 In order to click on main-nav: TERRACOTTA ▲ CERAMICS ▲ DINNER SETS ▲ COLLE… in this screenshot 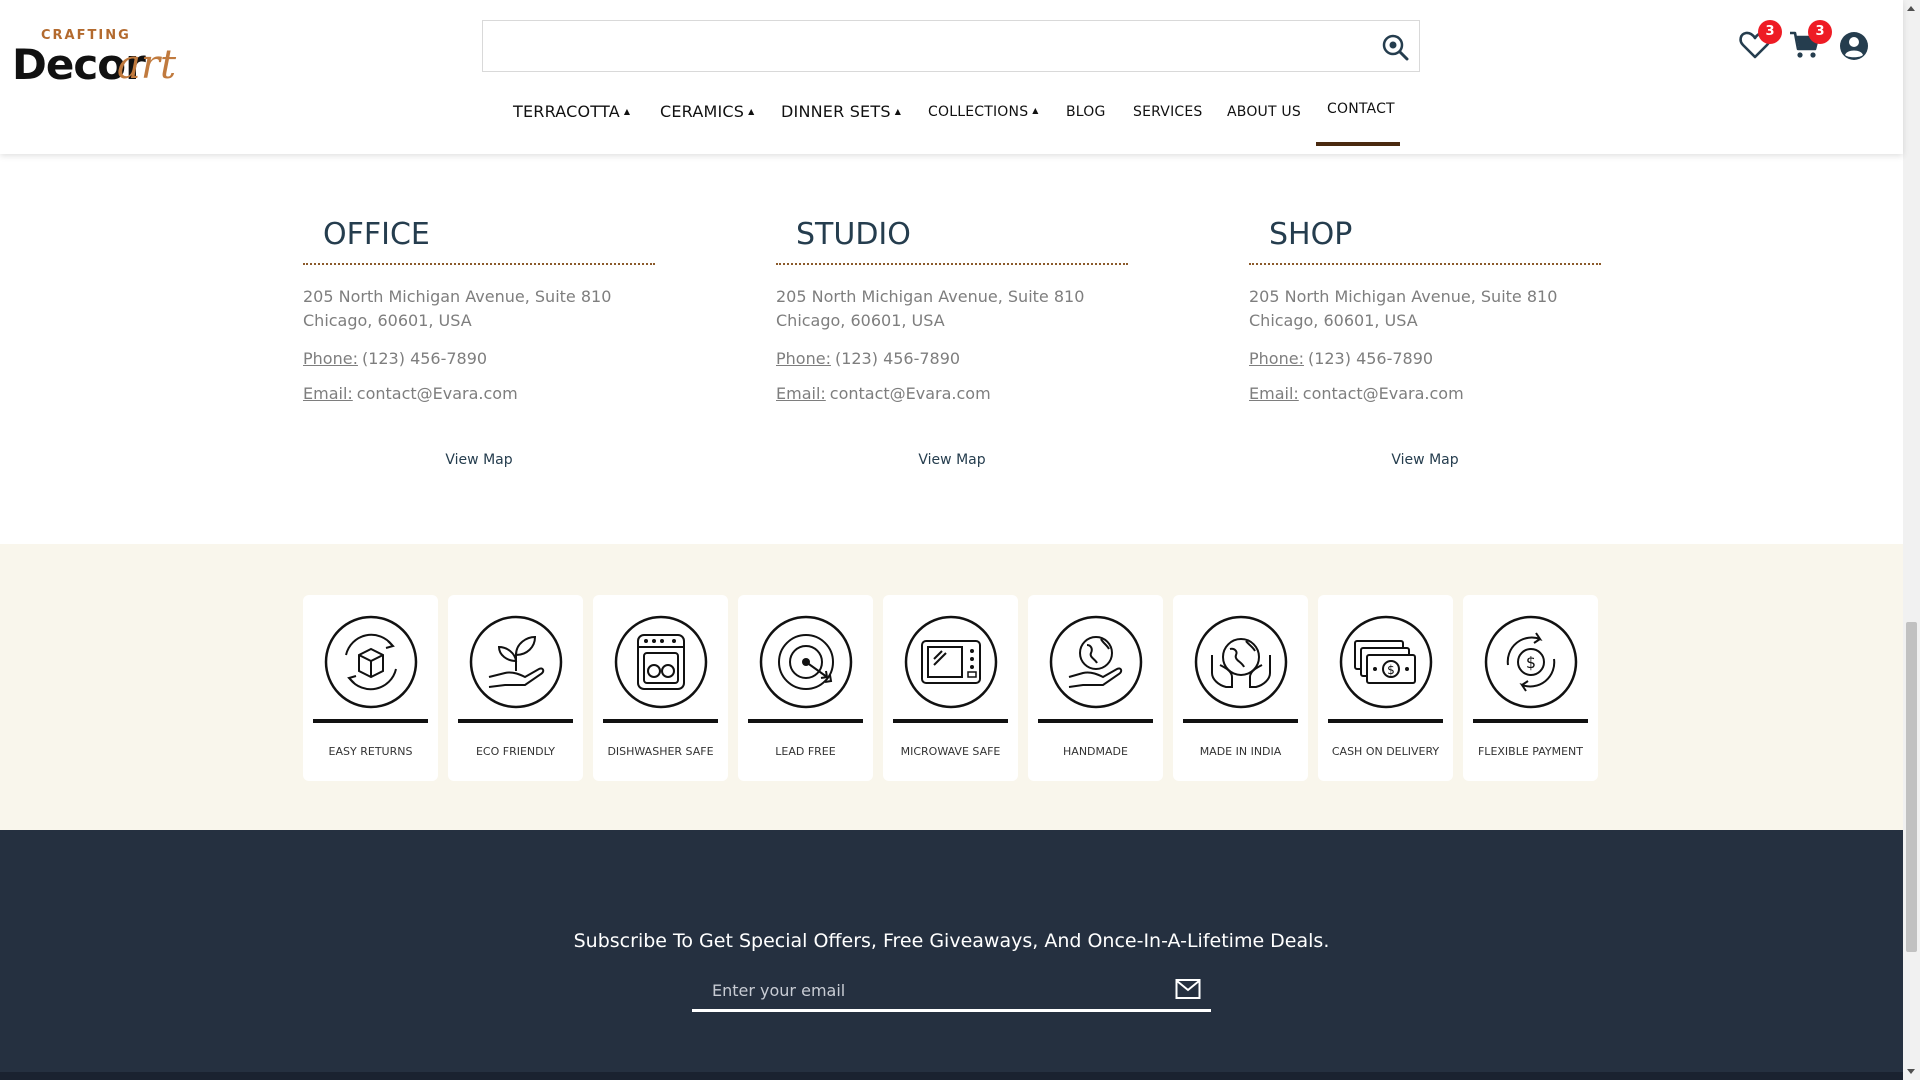, I will do `click(951, 121)`.